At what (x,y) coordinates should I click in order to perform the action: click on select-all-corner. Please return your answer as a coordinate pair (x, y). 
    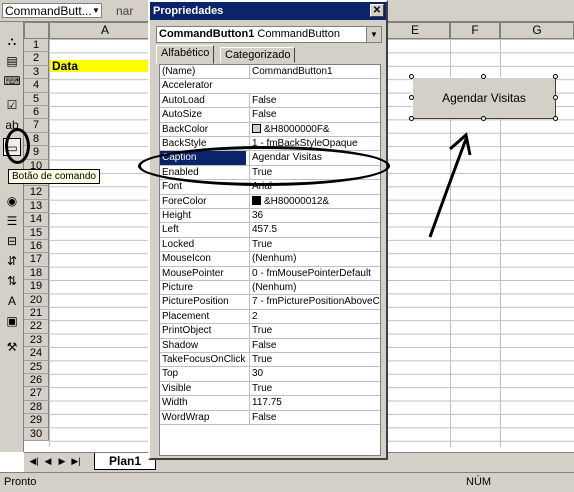
    Looking at the image, I should click on (36, 30).